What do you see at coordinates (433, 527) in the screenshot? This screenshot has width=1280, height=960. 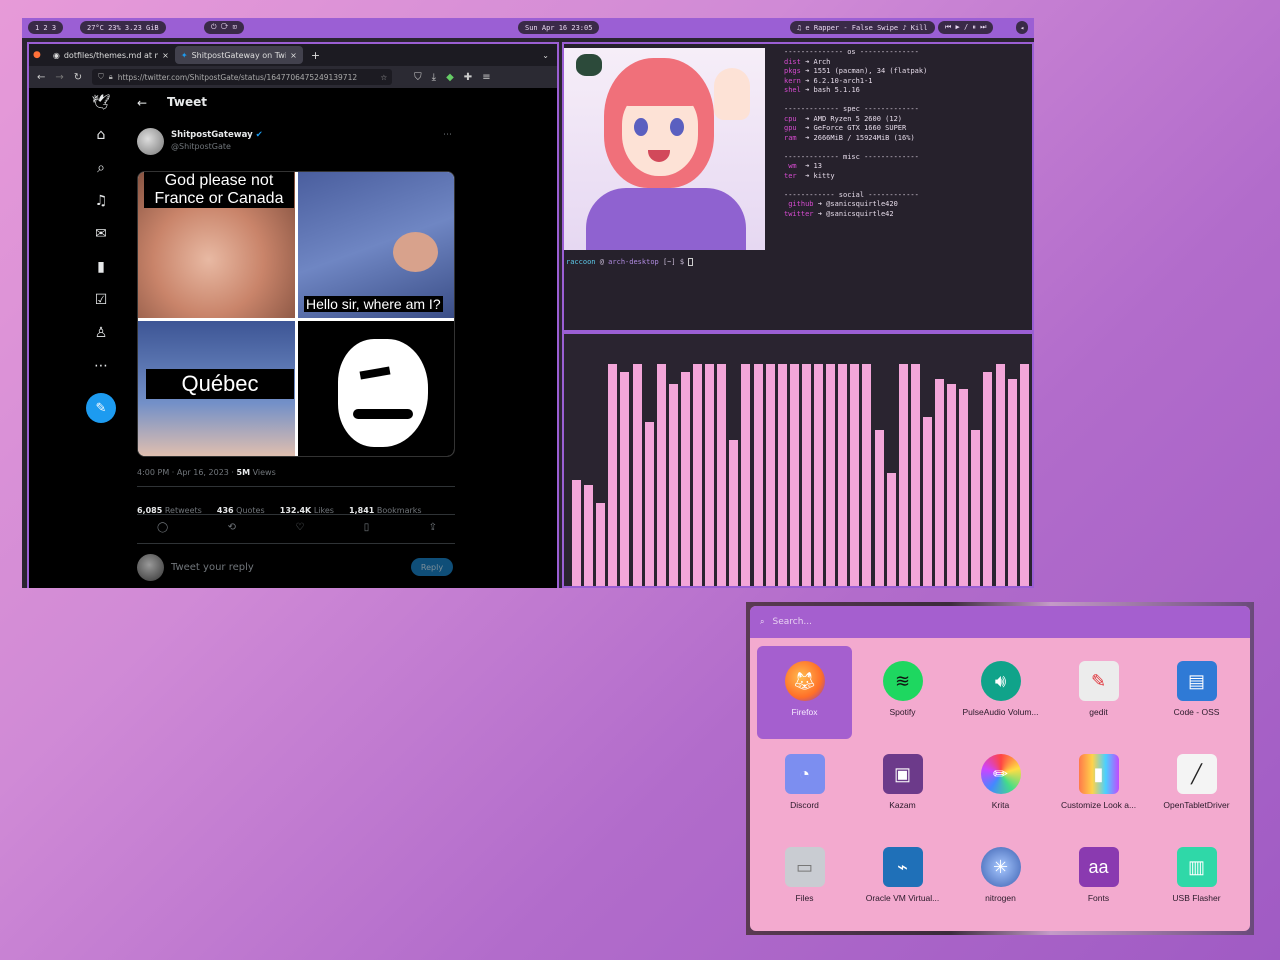 I see `share-icon: ⇪` at bounding box center [433, 527].